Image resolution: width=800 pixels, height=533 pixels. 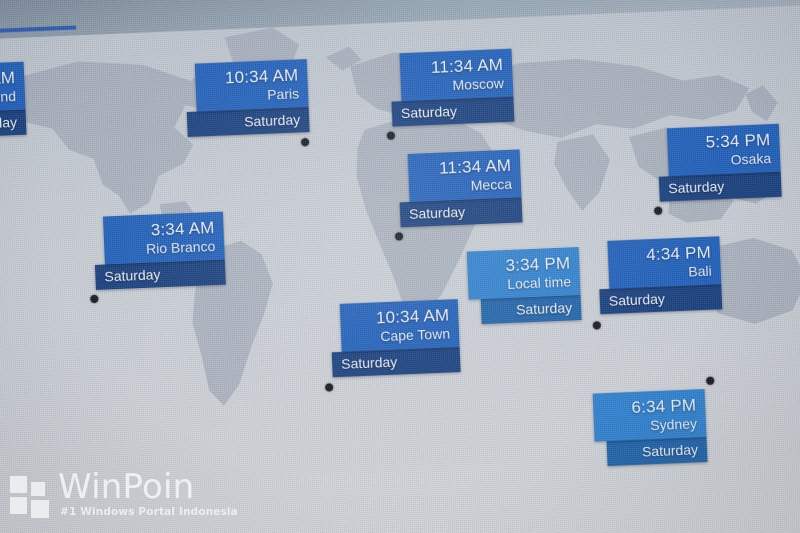 What do you see at coordinates (738, 141) in the screenshot?
I see `clock-time: 5:34 PM` at bounding box center [738, 141].